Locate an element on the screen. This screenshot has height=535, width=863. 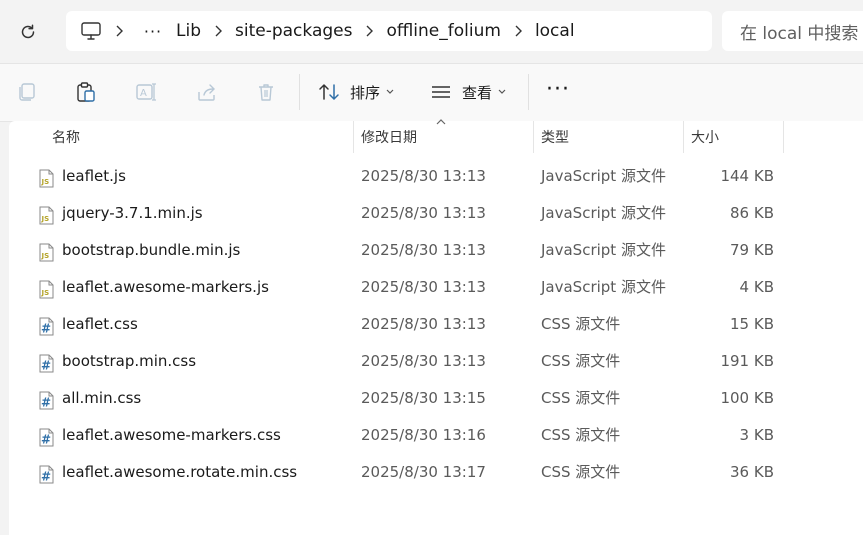
file-name: leaflet.js is located at coordinates (94, 176).